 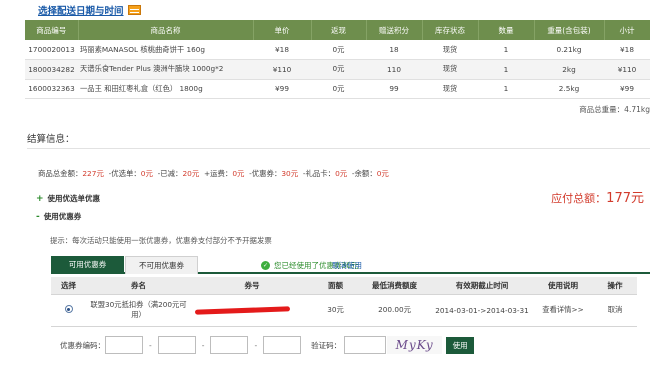 I want to click on cell-name: 玛丽素MANASOL 核桃曲奇饼干 160g, so click(x=165, y=50).